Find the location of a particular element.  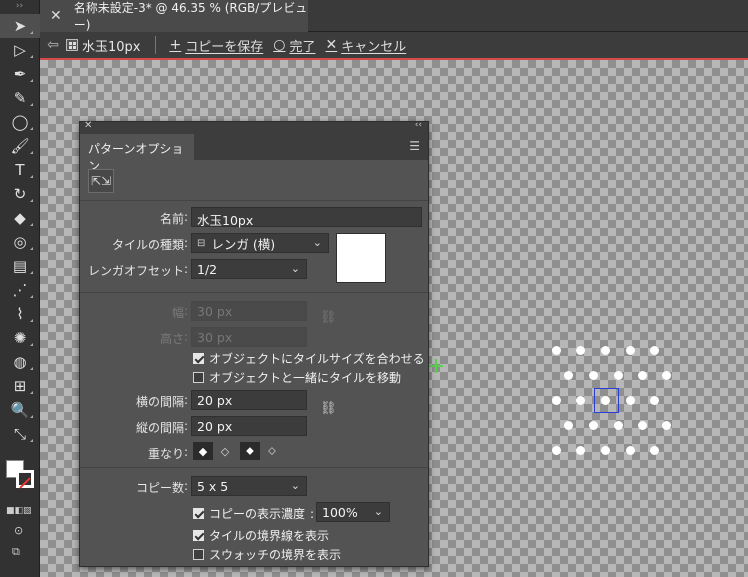

document-tab-bar: ✕ 名称未設定-3* @ 46.35 % (RGB/プレビュー) is located at coordinates (394, 16).